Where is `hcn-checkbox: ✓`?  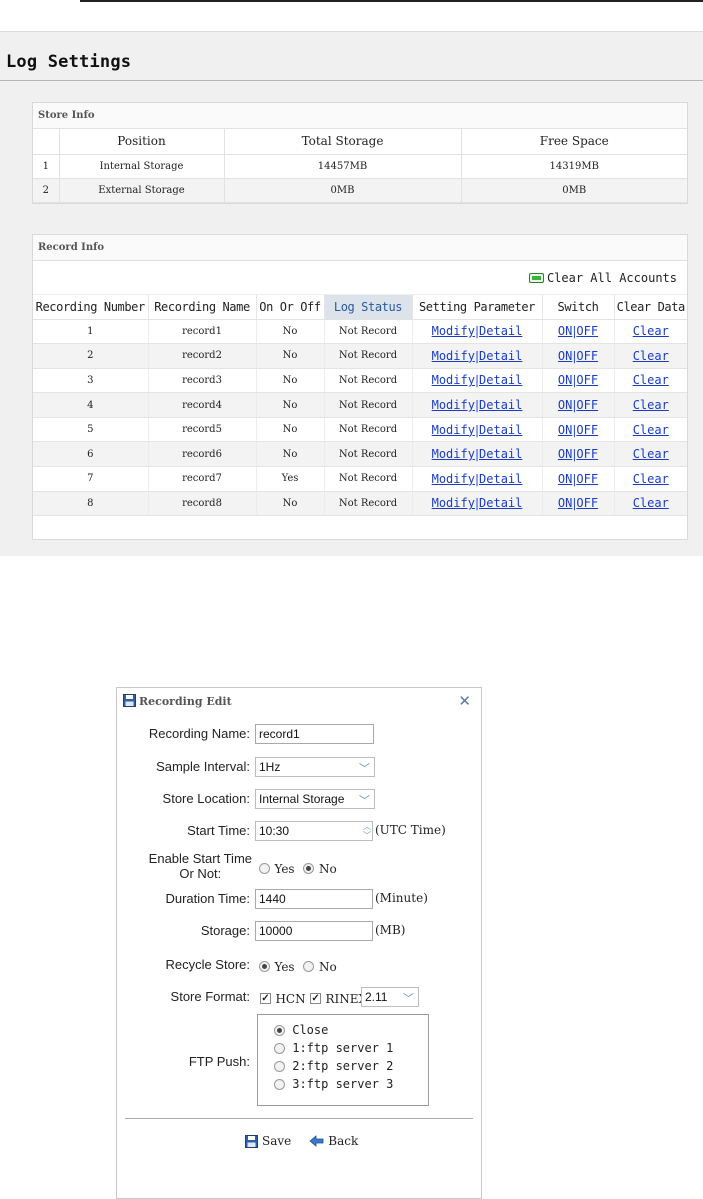
hcn-checkbox: ✓ is located at coordinates (265, 999).